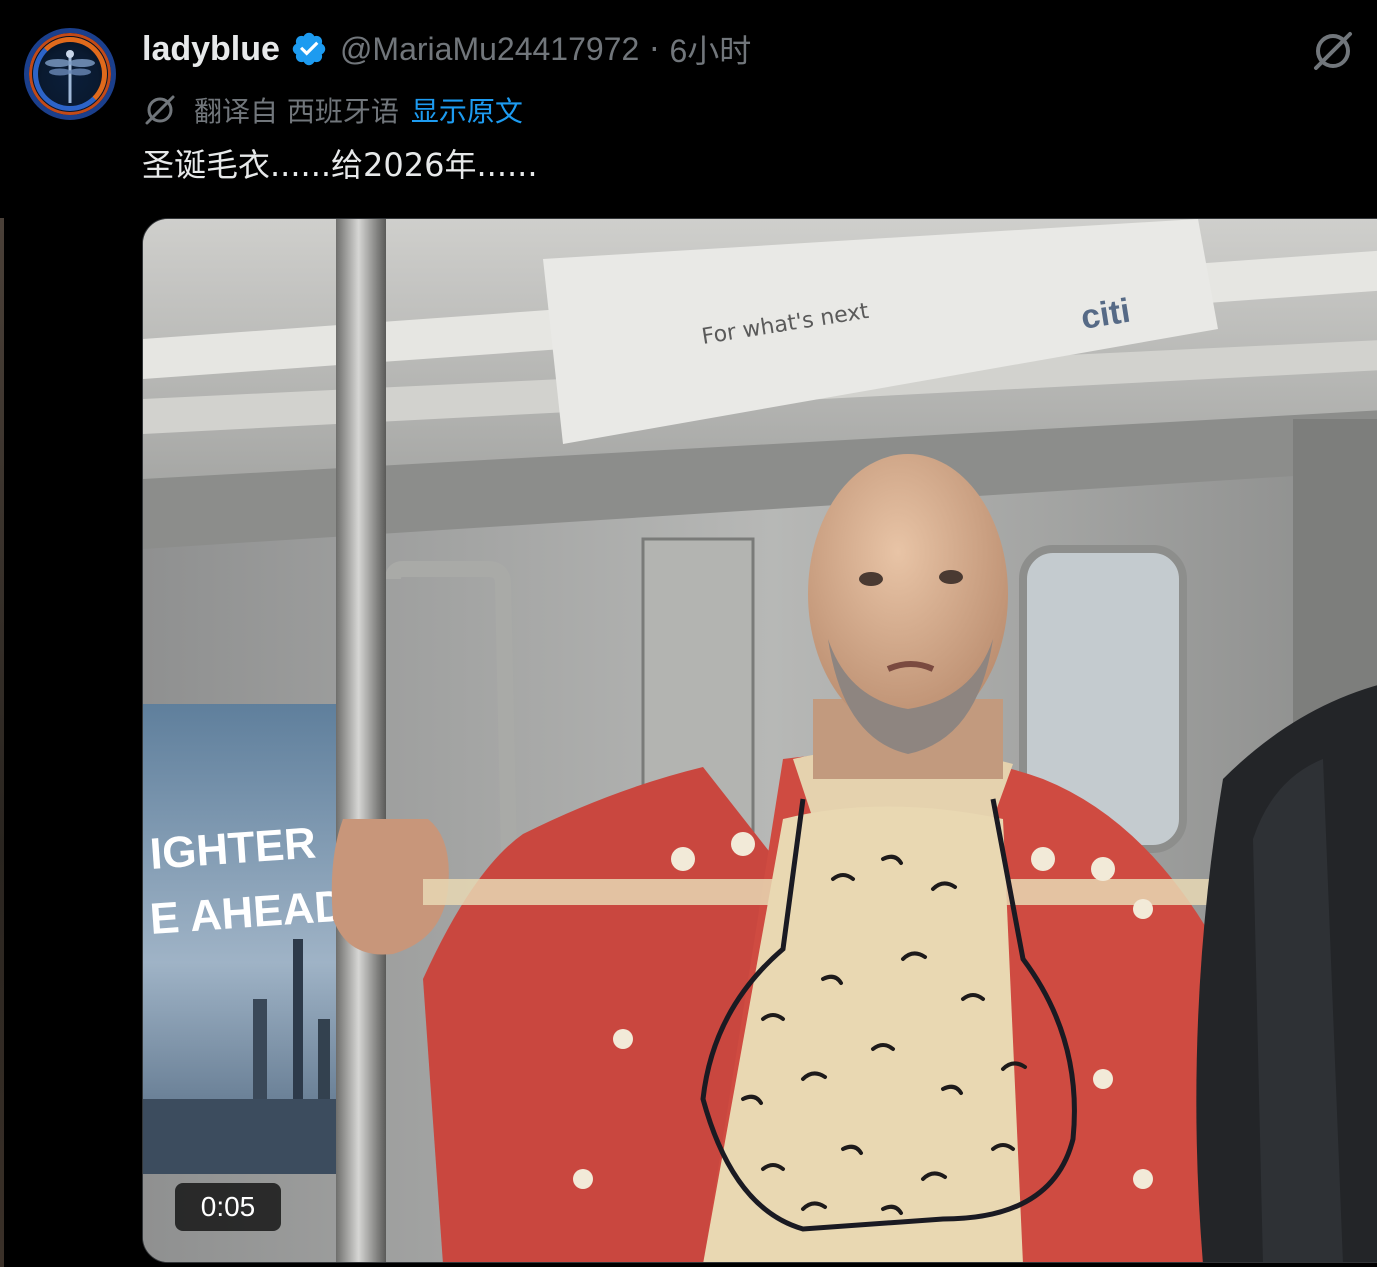  I want to click on translated-from-label: 翻译自 西班牙语, so click(296, 111).